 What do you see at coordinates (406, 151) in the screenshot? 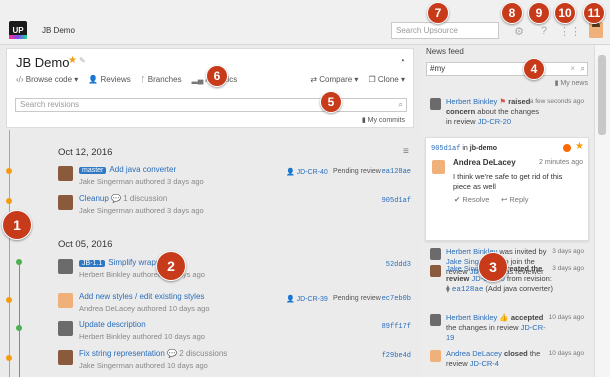
I see `menu-icon: ≡` at bounding box center [406, 151].